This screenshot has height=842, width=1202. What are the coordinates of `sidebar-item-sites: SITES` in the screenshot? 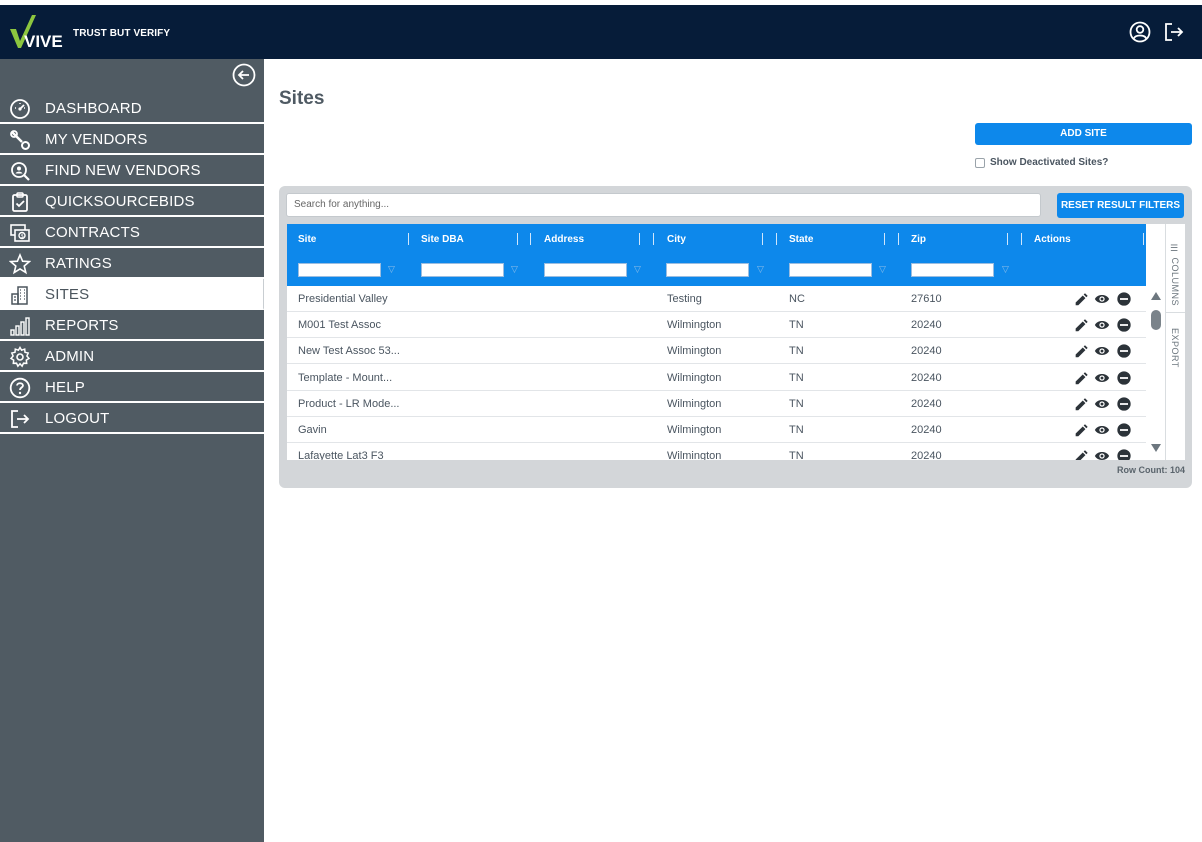 It's located at (132, 294).